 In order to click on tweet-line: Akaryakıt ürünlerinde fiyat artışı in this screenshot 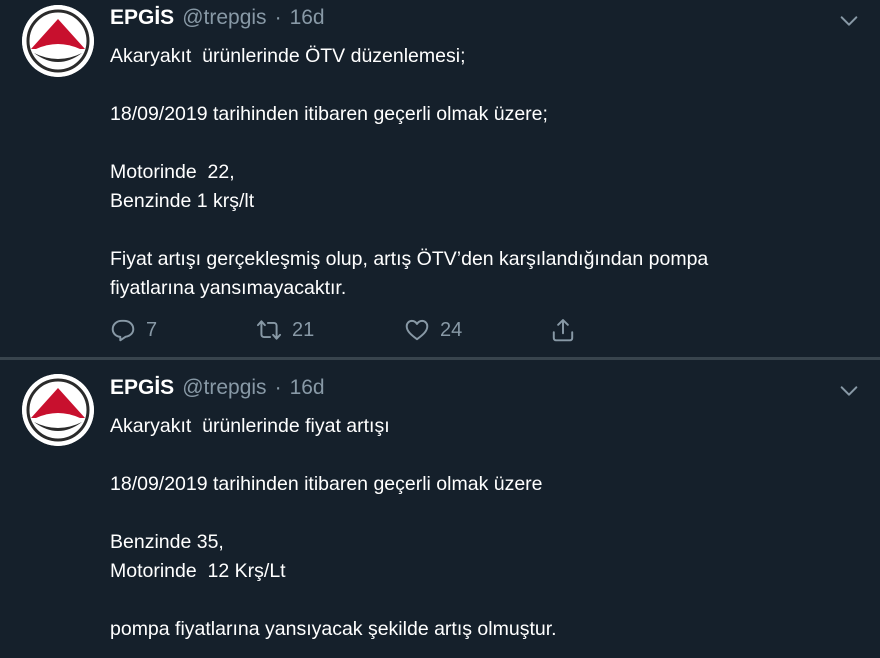, I will do `click(250, 426)`.